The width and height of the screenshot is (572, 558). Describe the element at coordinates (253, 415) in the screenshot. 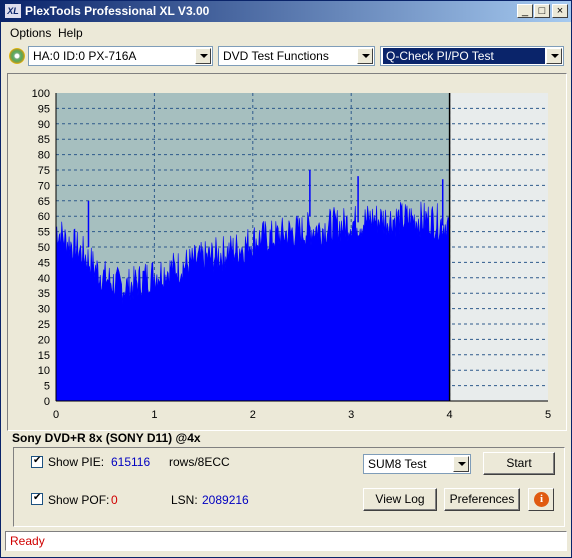

I see `x-tick-label: 2` at that location.